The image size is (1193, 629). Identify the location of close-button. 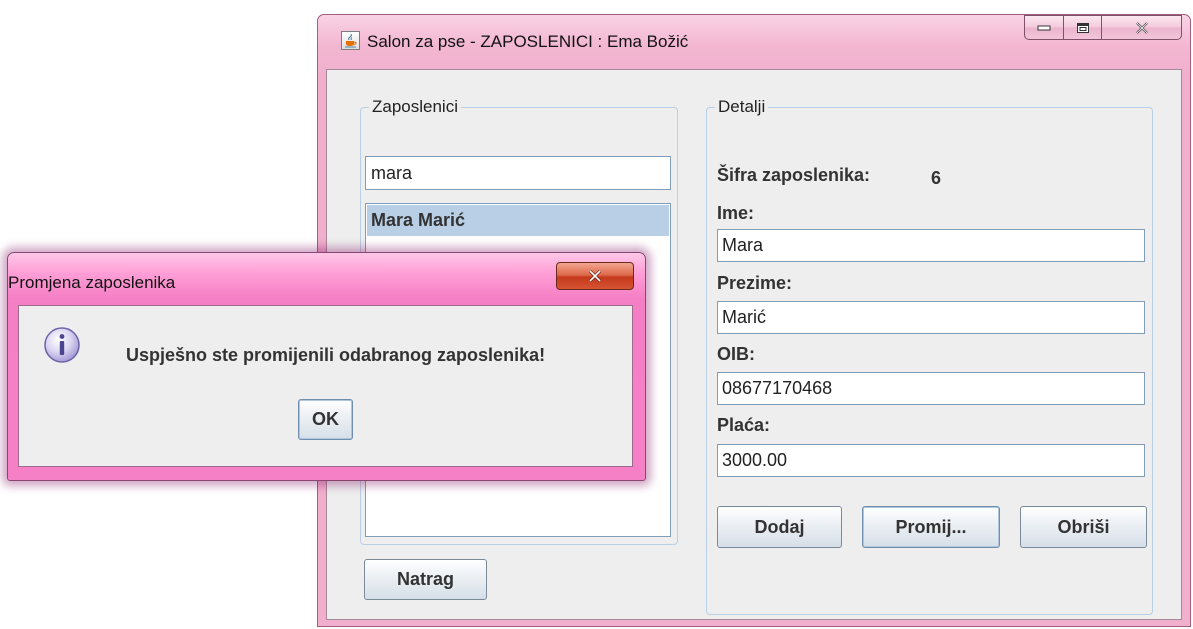
(1142, 27).